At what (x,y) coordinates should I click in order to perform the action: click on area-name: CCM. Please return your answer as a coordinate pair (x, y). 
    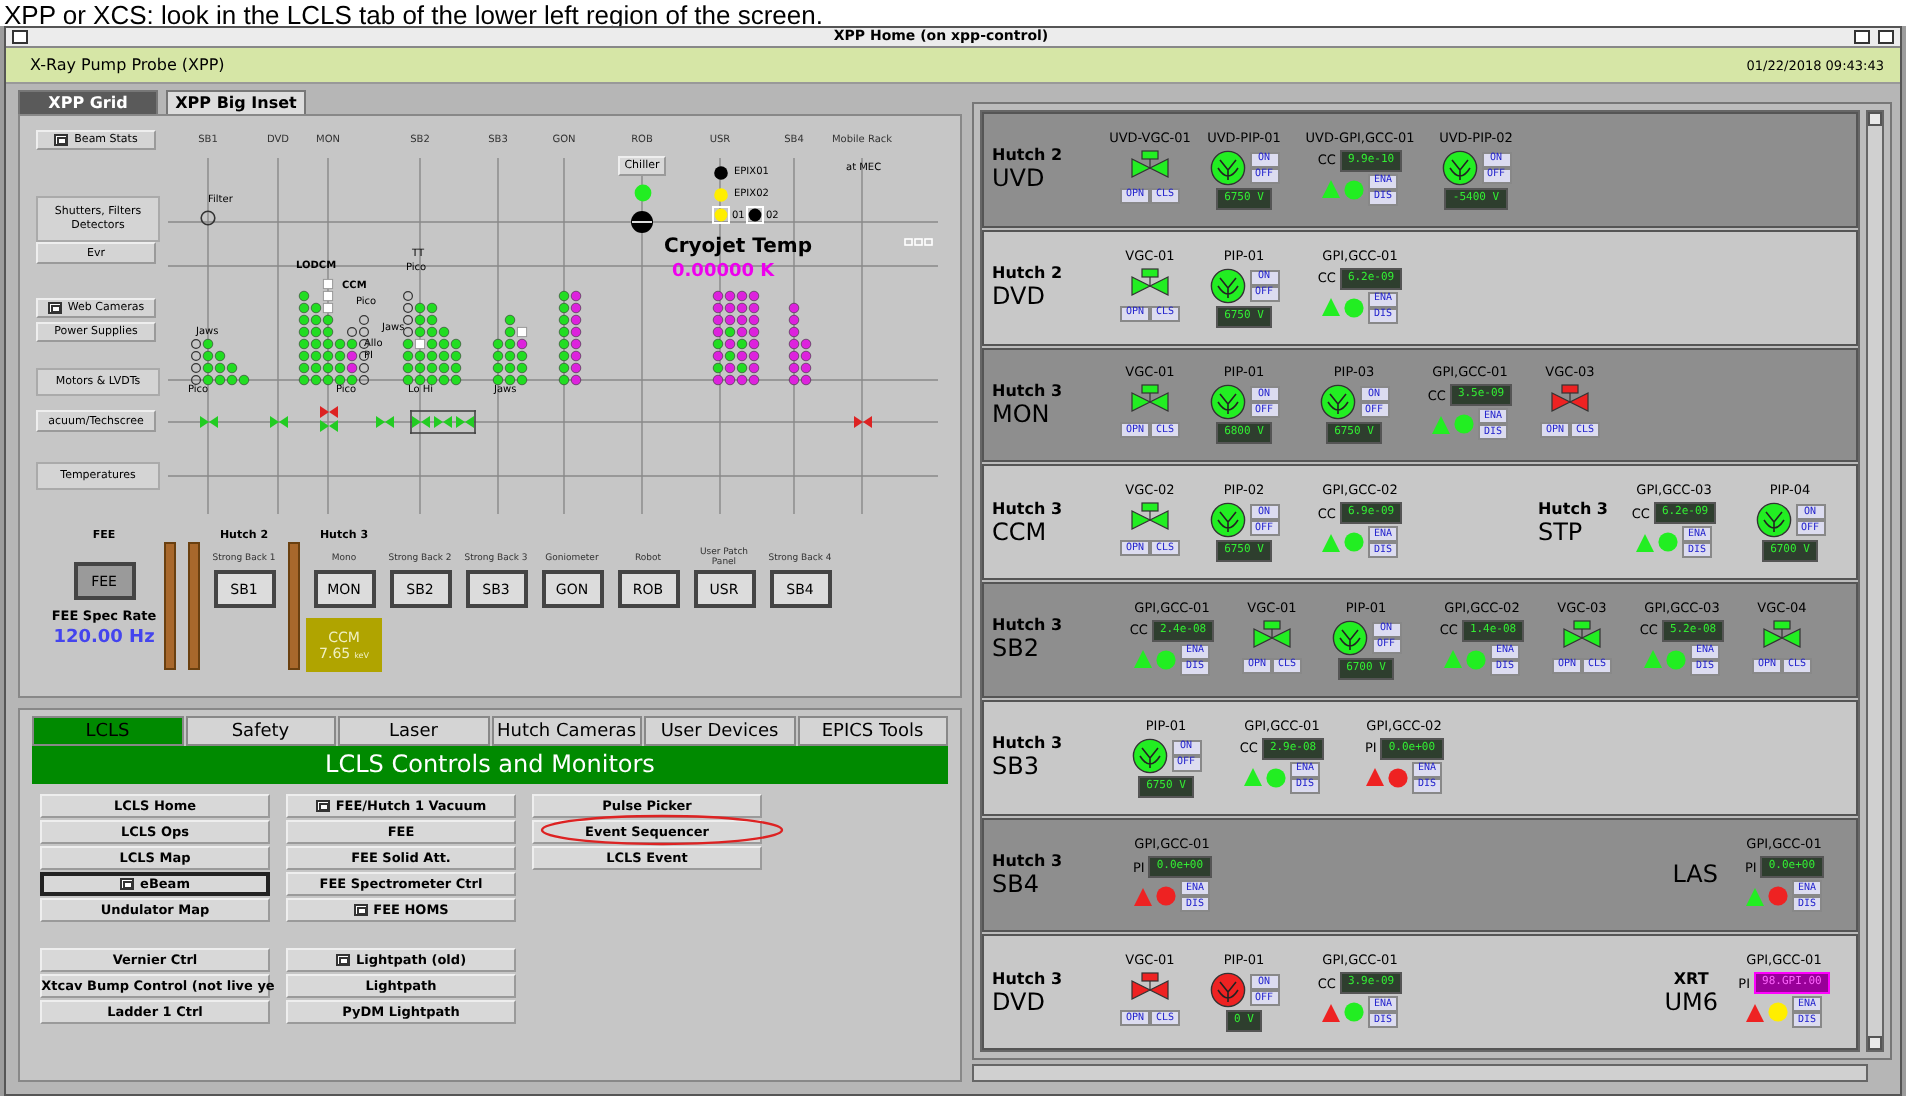
    Looking at the image, I should click on (1020, 531).